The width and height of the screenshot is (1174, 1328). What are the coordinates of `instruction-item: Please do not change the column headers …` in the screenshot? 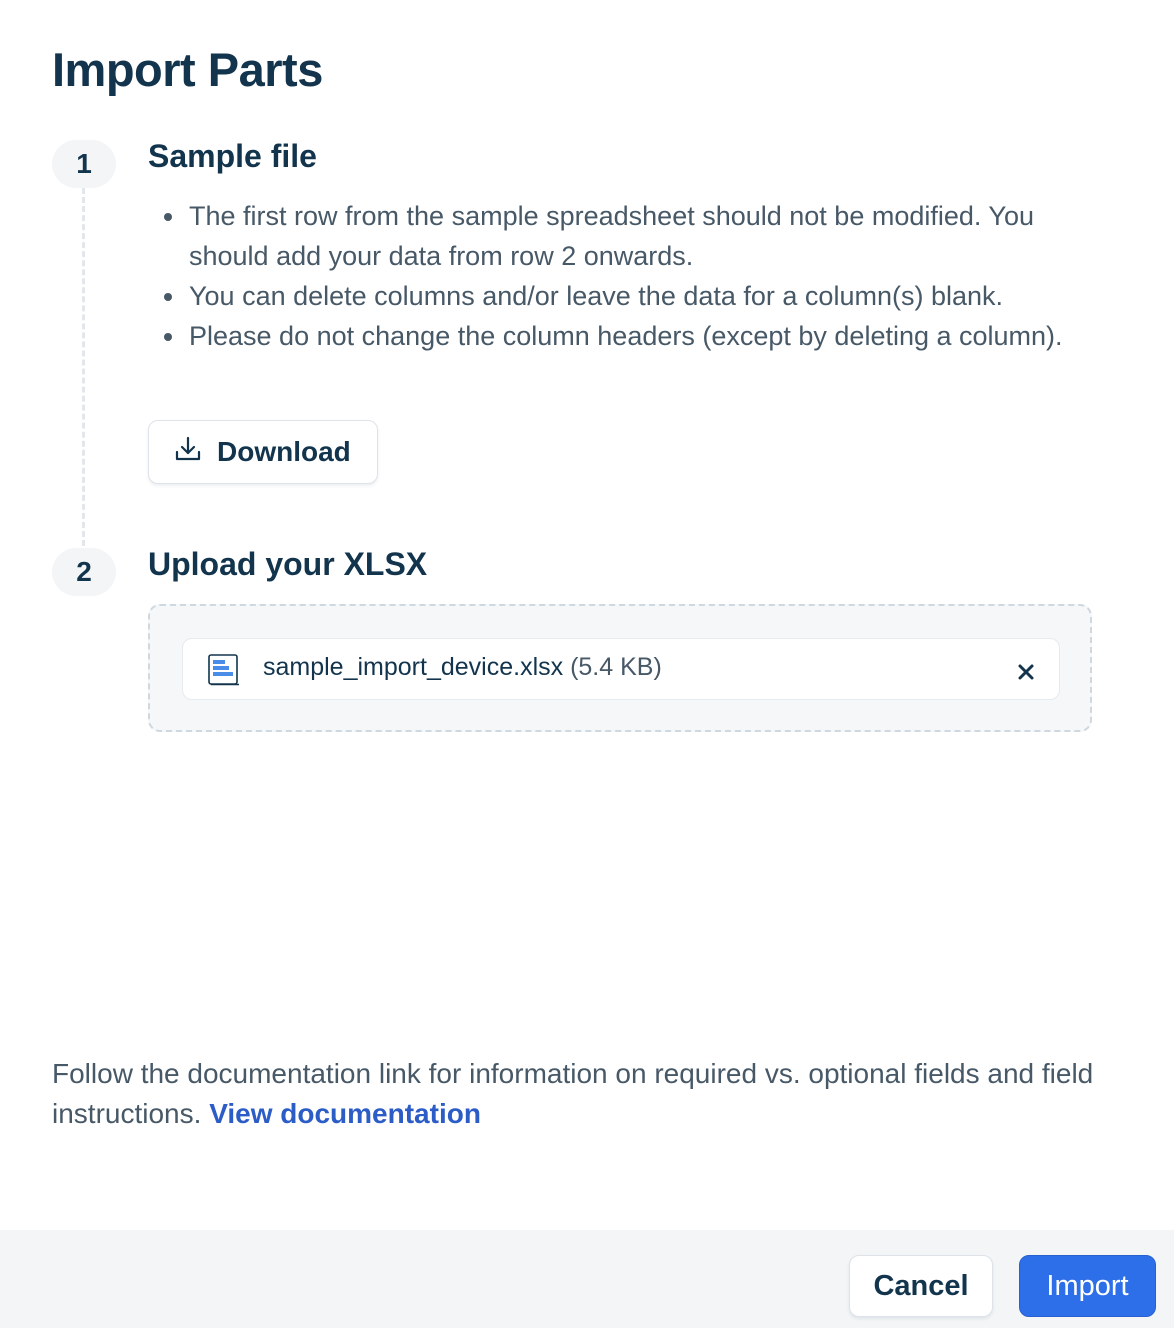 It's located at (640, 336).